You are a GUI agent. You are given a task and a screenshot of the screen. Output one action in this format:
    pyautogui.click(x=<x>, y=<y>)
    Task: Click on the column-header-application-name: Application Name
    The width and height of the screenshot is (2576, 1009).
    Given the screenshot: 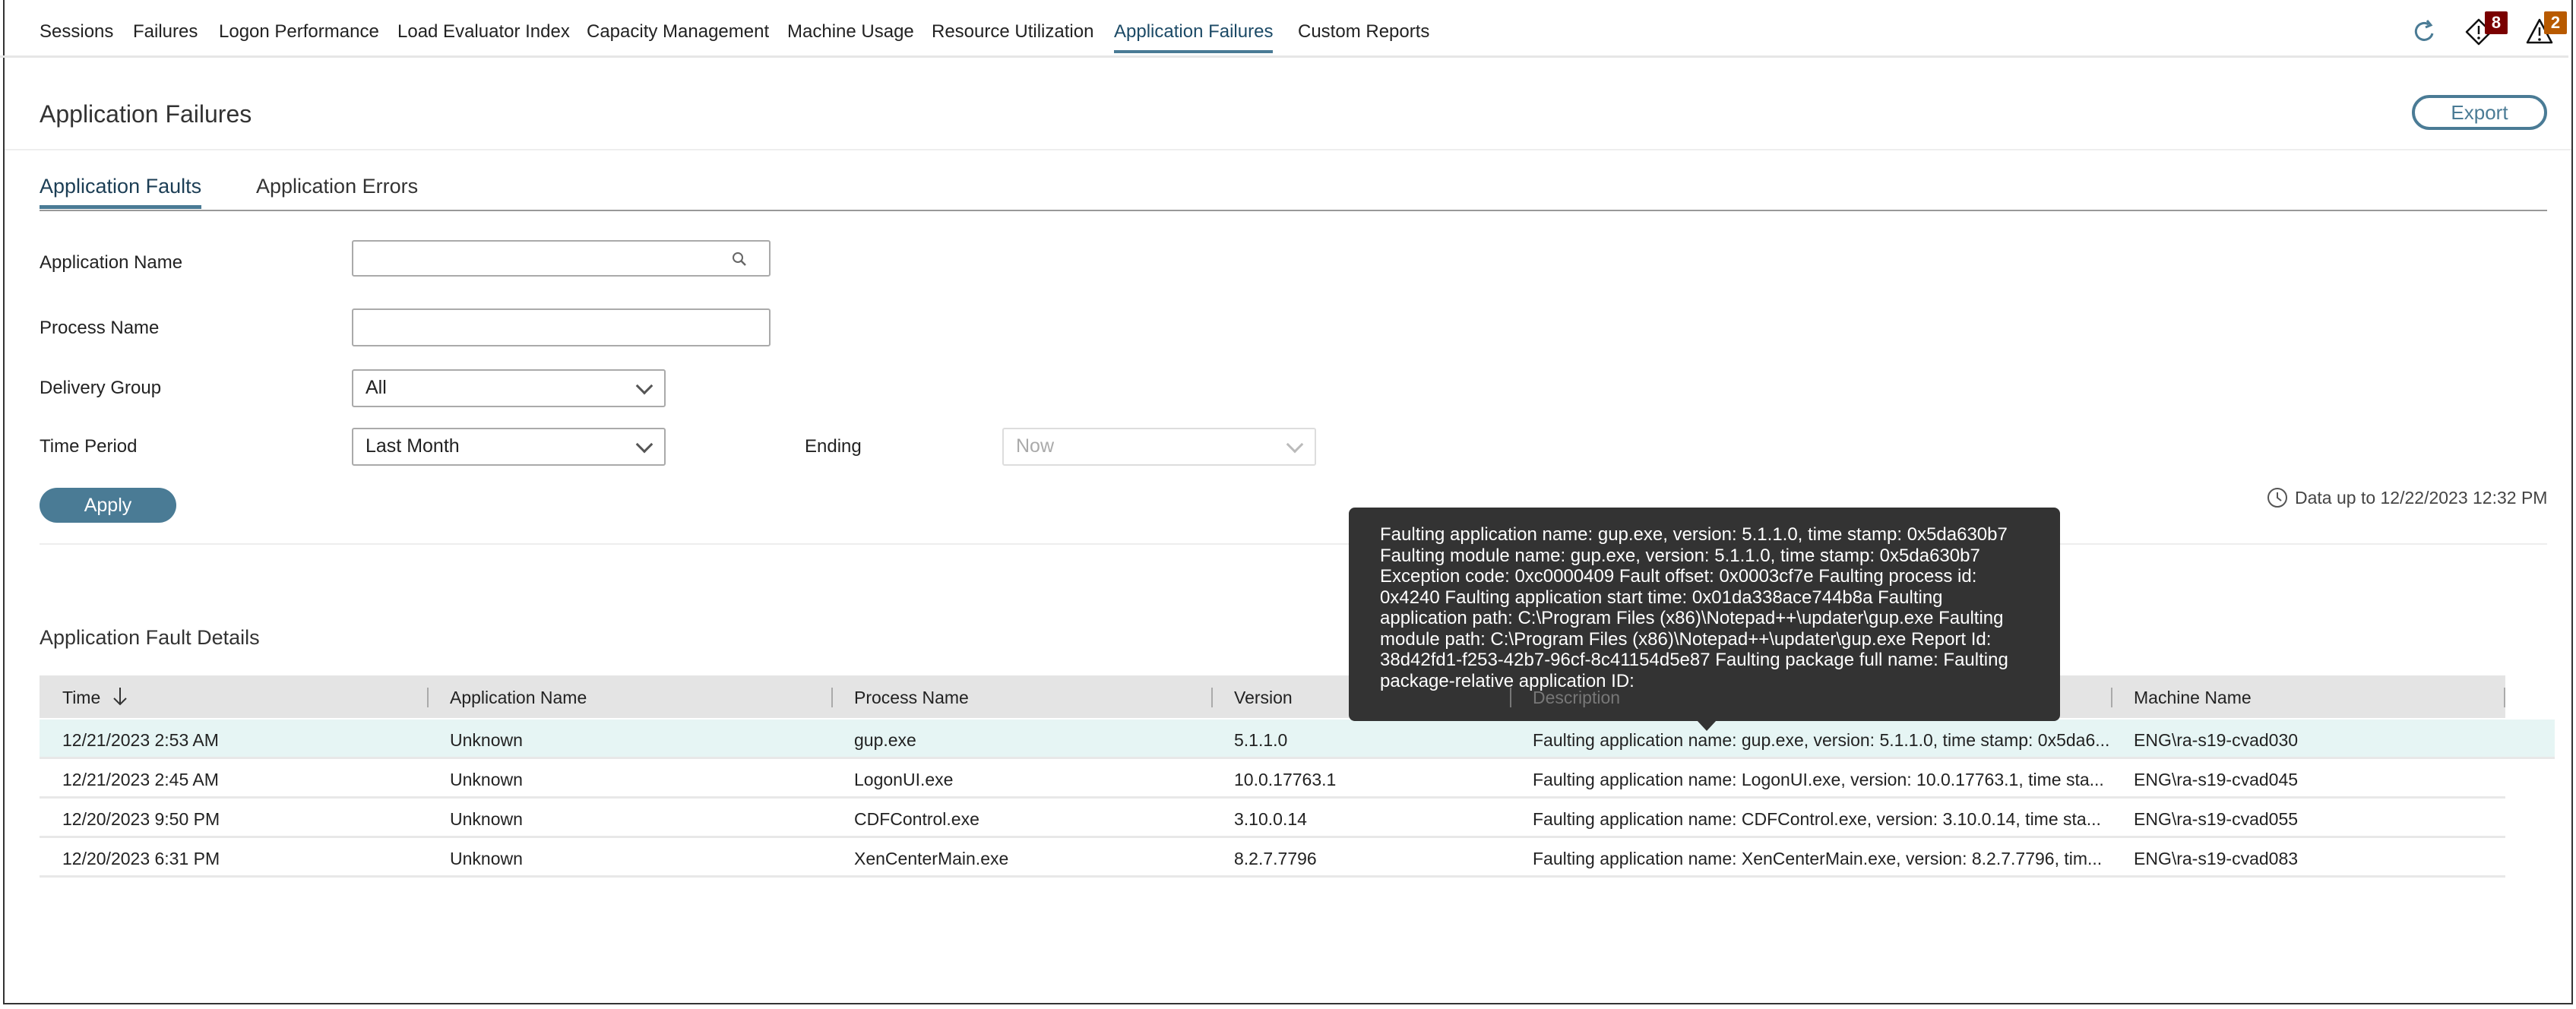 What is the action you would take?
    pyautogui.click(x=518, y=698)
    